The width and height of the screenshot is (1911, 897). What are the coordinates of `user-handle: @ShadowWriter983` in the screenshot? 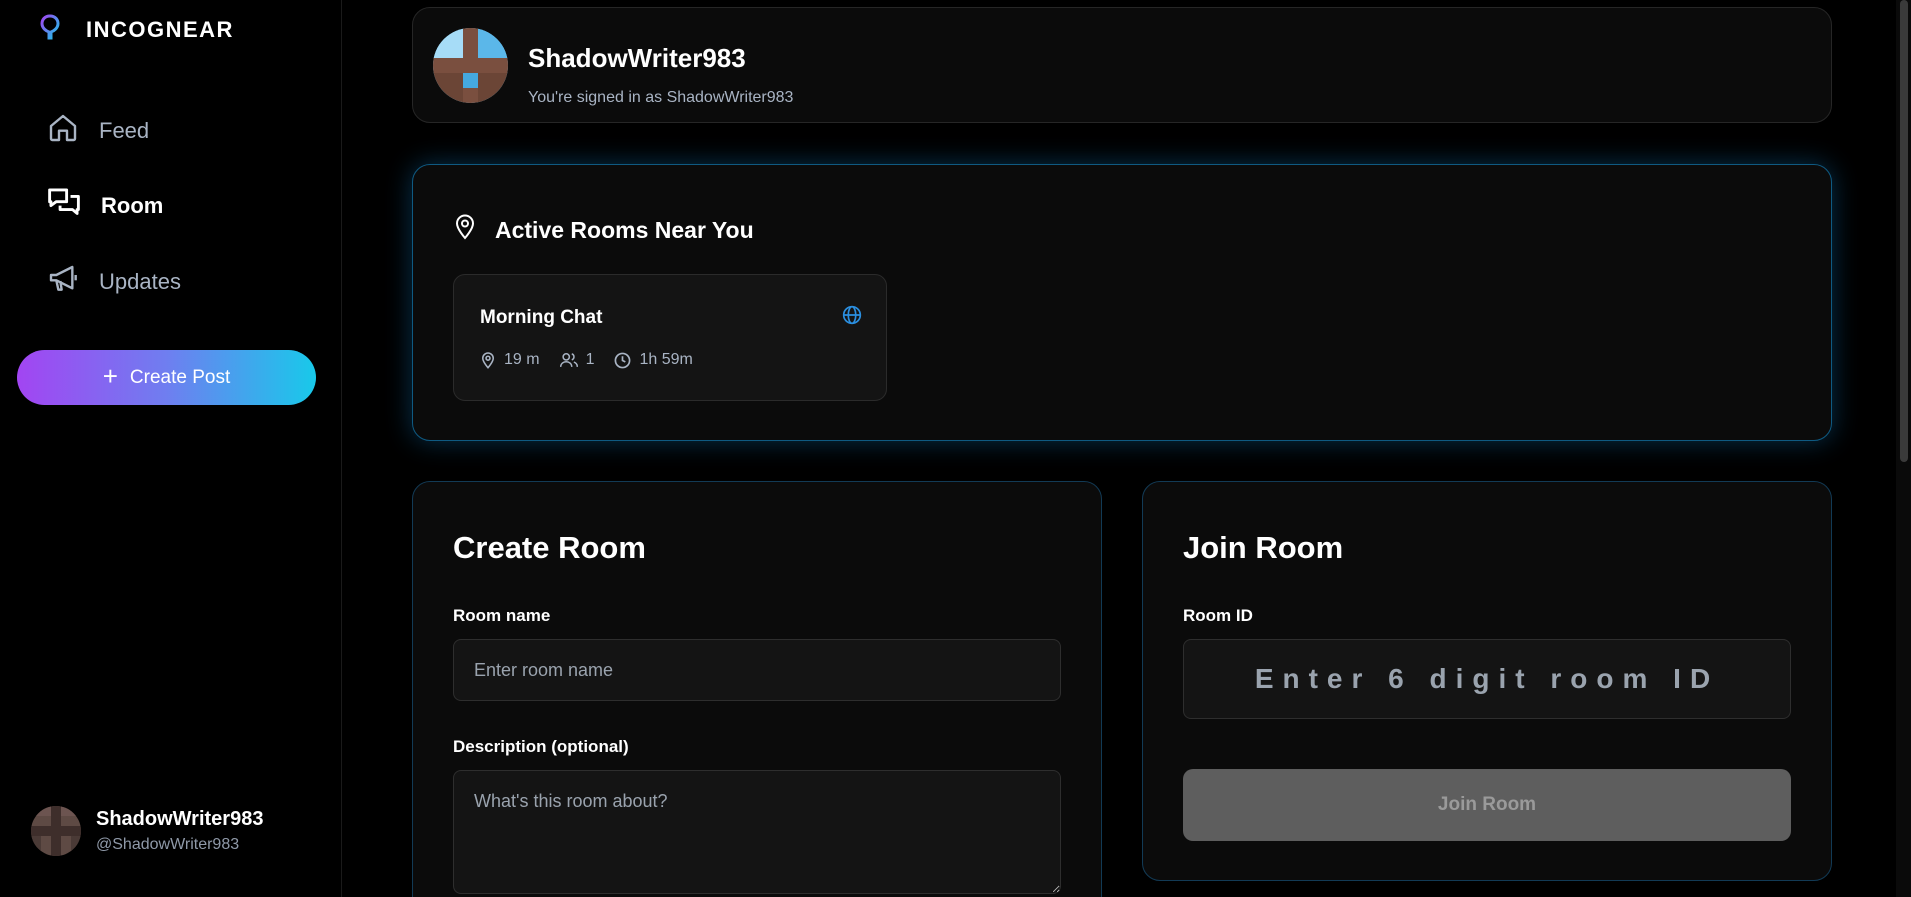 It's located at (168, 844).